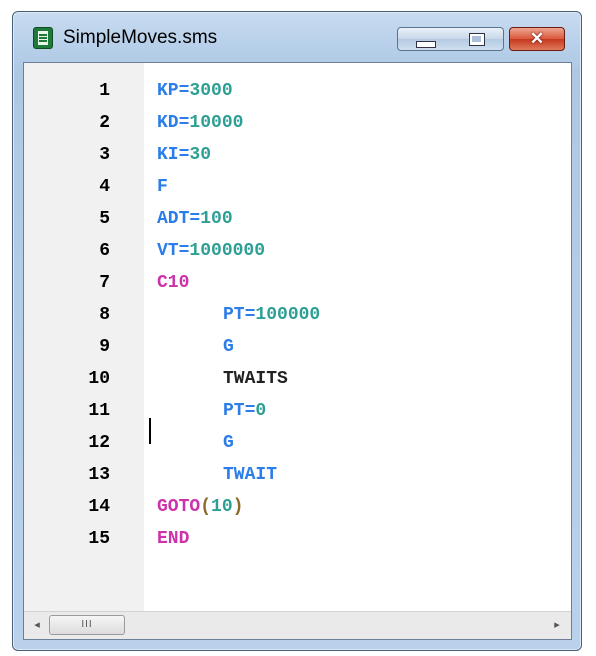  What do you see at coordinates (168, 251) in the screenshot?
I see `code-token: VT` at bounding box center [168, 251].